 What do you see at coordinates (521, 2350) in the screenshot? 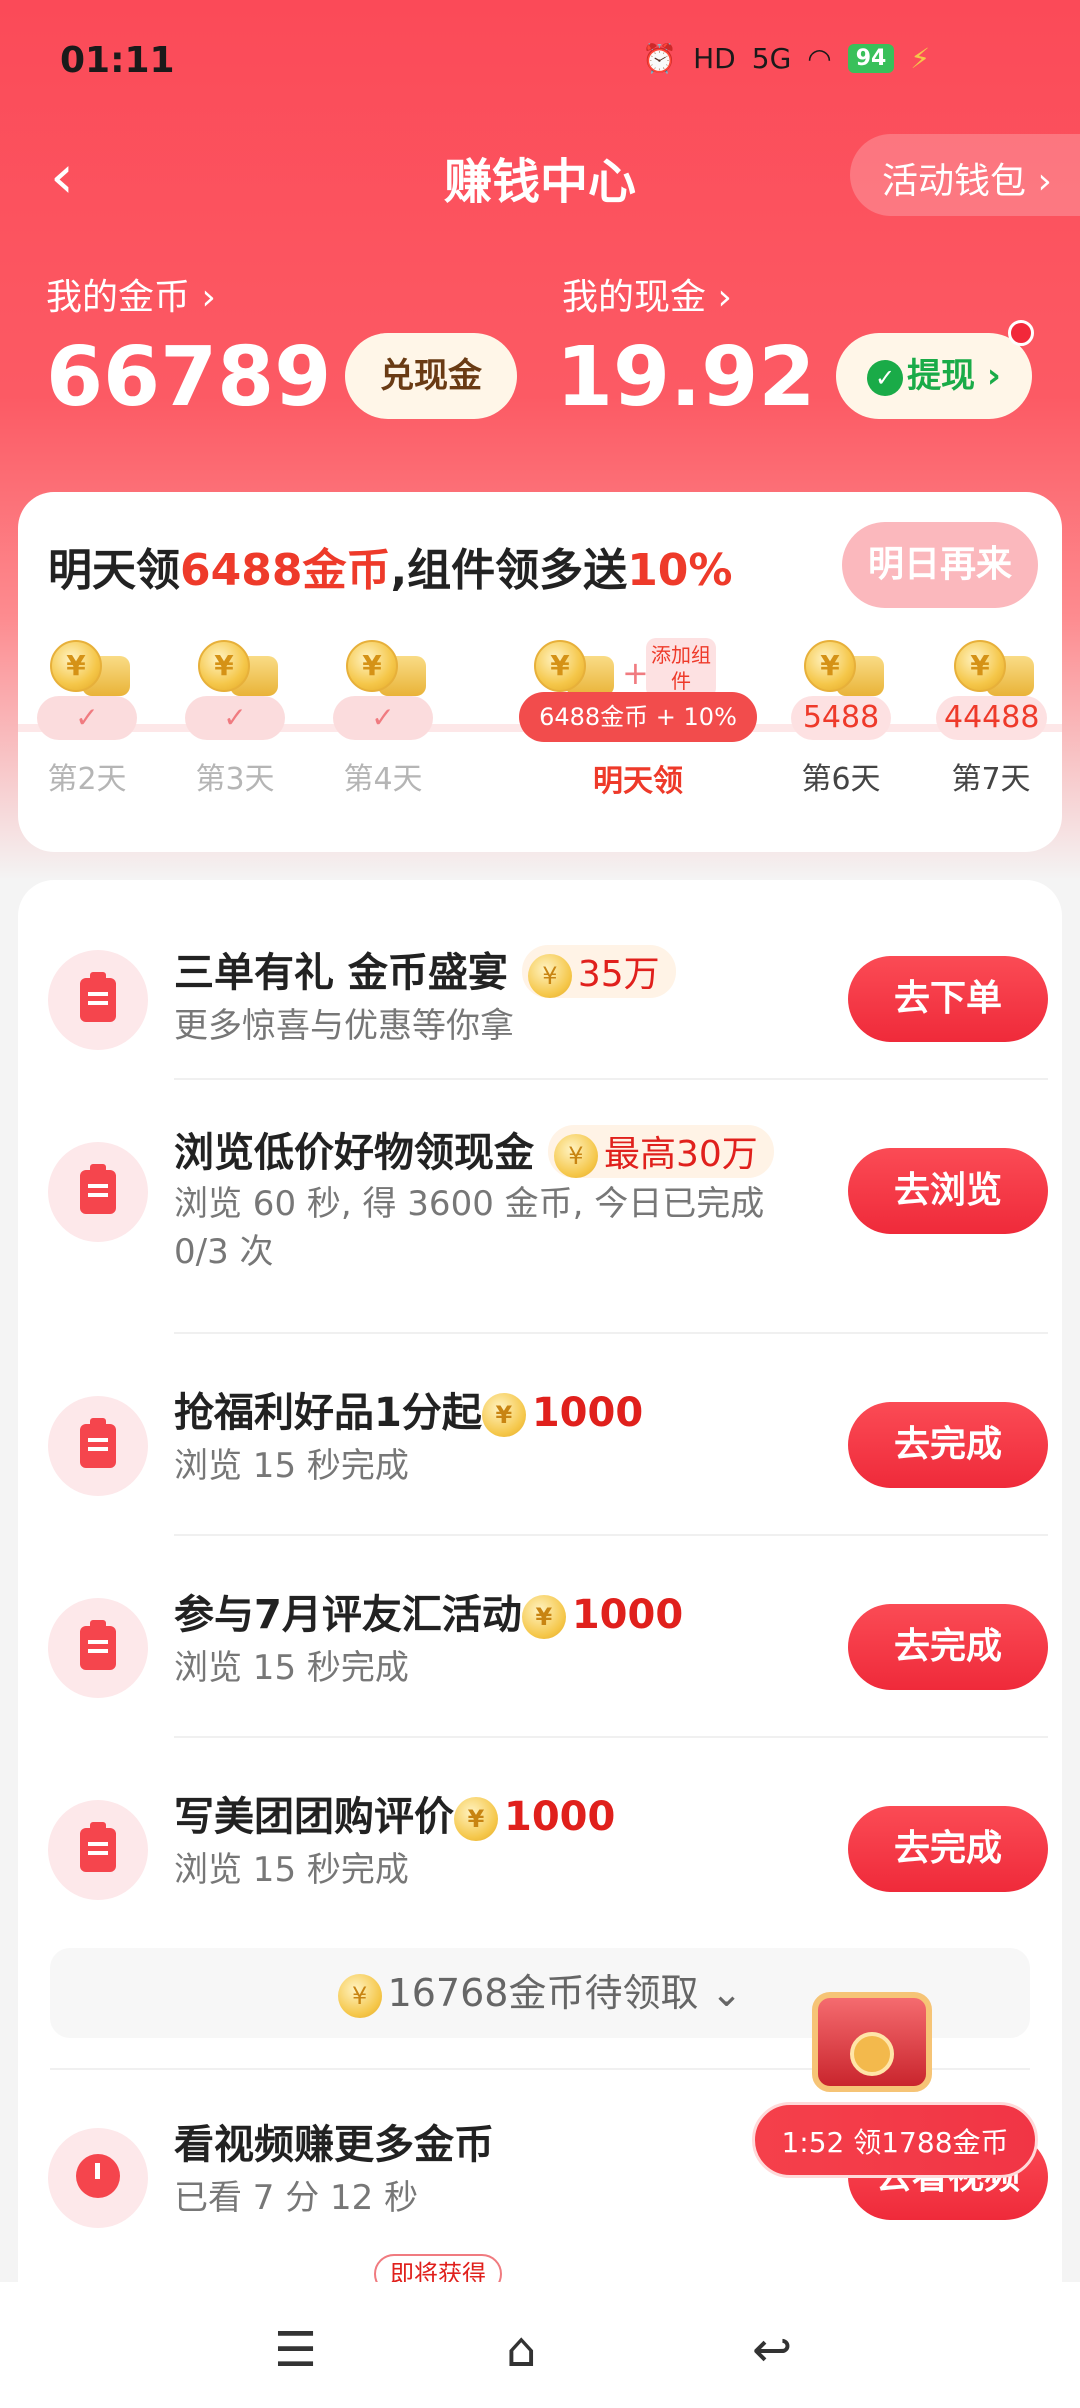
I see `home-icon: ⌂` at bounding box center [521, 2350].